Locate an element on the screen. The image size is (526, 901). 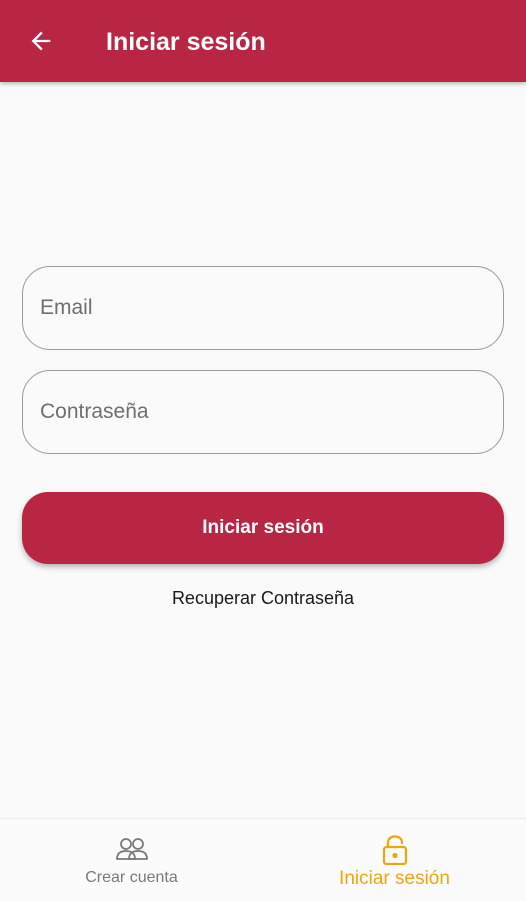
page-title: Iniciar sesión is located at coordinates (186, 42).